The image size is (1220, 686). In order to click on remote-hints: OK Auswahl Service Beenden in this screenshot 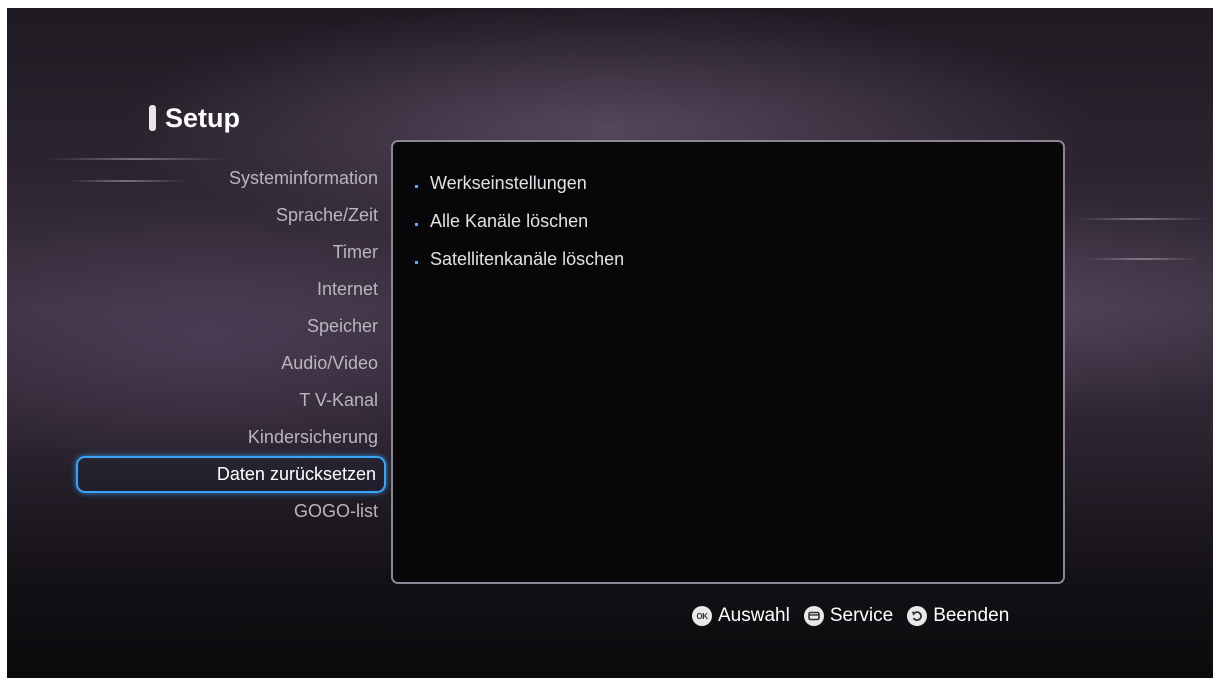, I will do `click(850, 616)`.